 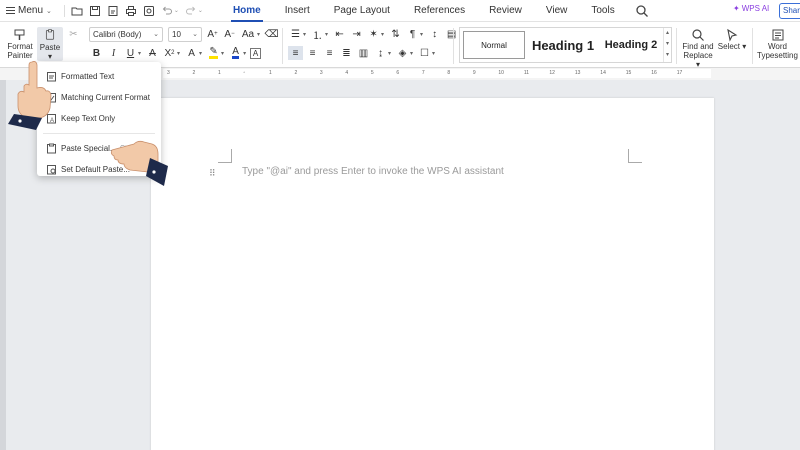 What do you see at coordinates (437, 73) in the screenshot?
I see `horizontal-ruler: 3 2 1 ▫ 1 2 3 4 5 6 7 8 9 10 11 12 13 14 15 16 17` at bounding box center [437, 73].